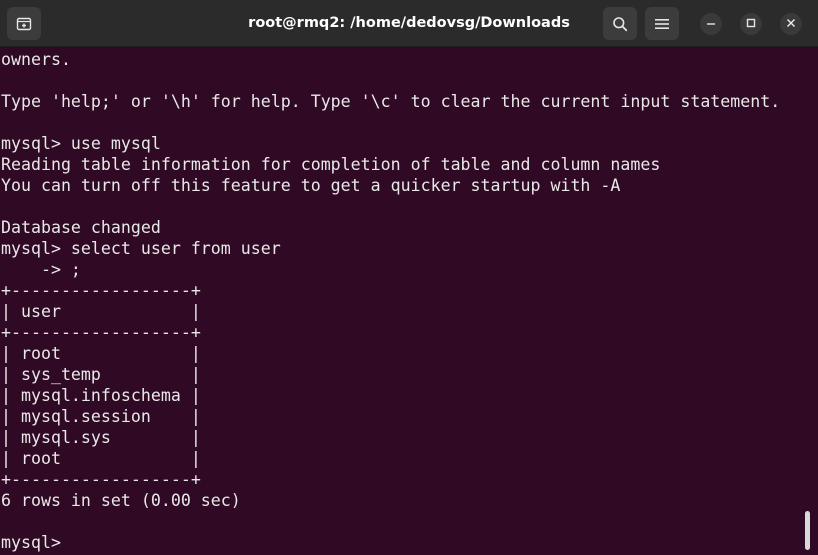 This screenshot has width=818, height=555. Describe the element at coordinates (101, 311) in the screenshot. I see `table-header: | user |` at that location.